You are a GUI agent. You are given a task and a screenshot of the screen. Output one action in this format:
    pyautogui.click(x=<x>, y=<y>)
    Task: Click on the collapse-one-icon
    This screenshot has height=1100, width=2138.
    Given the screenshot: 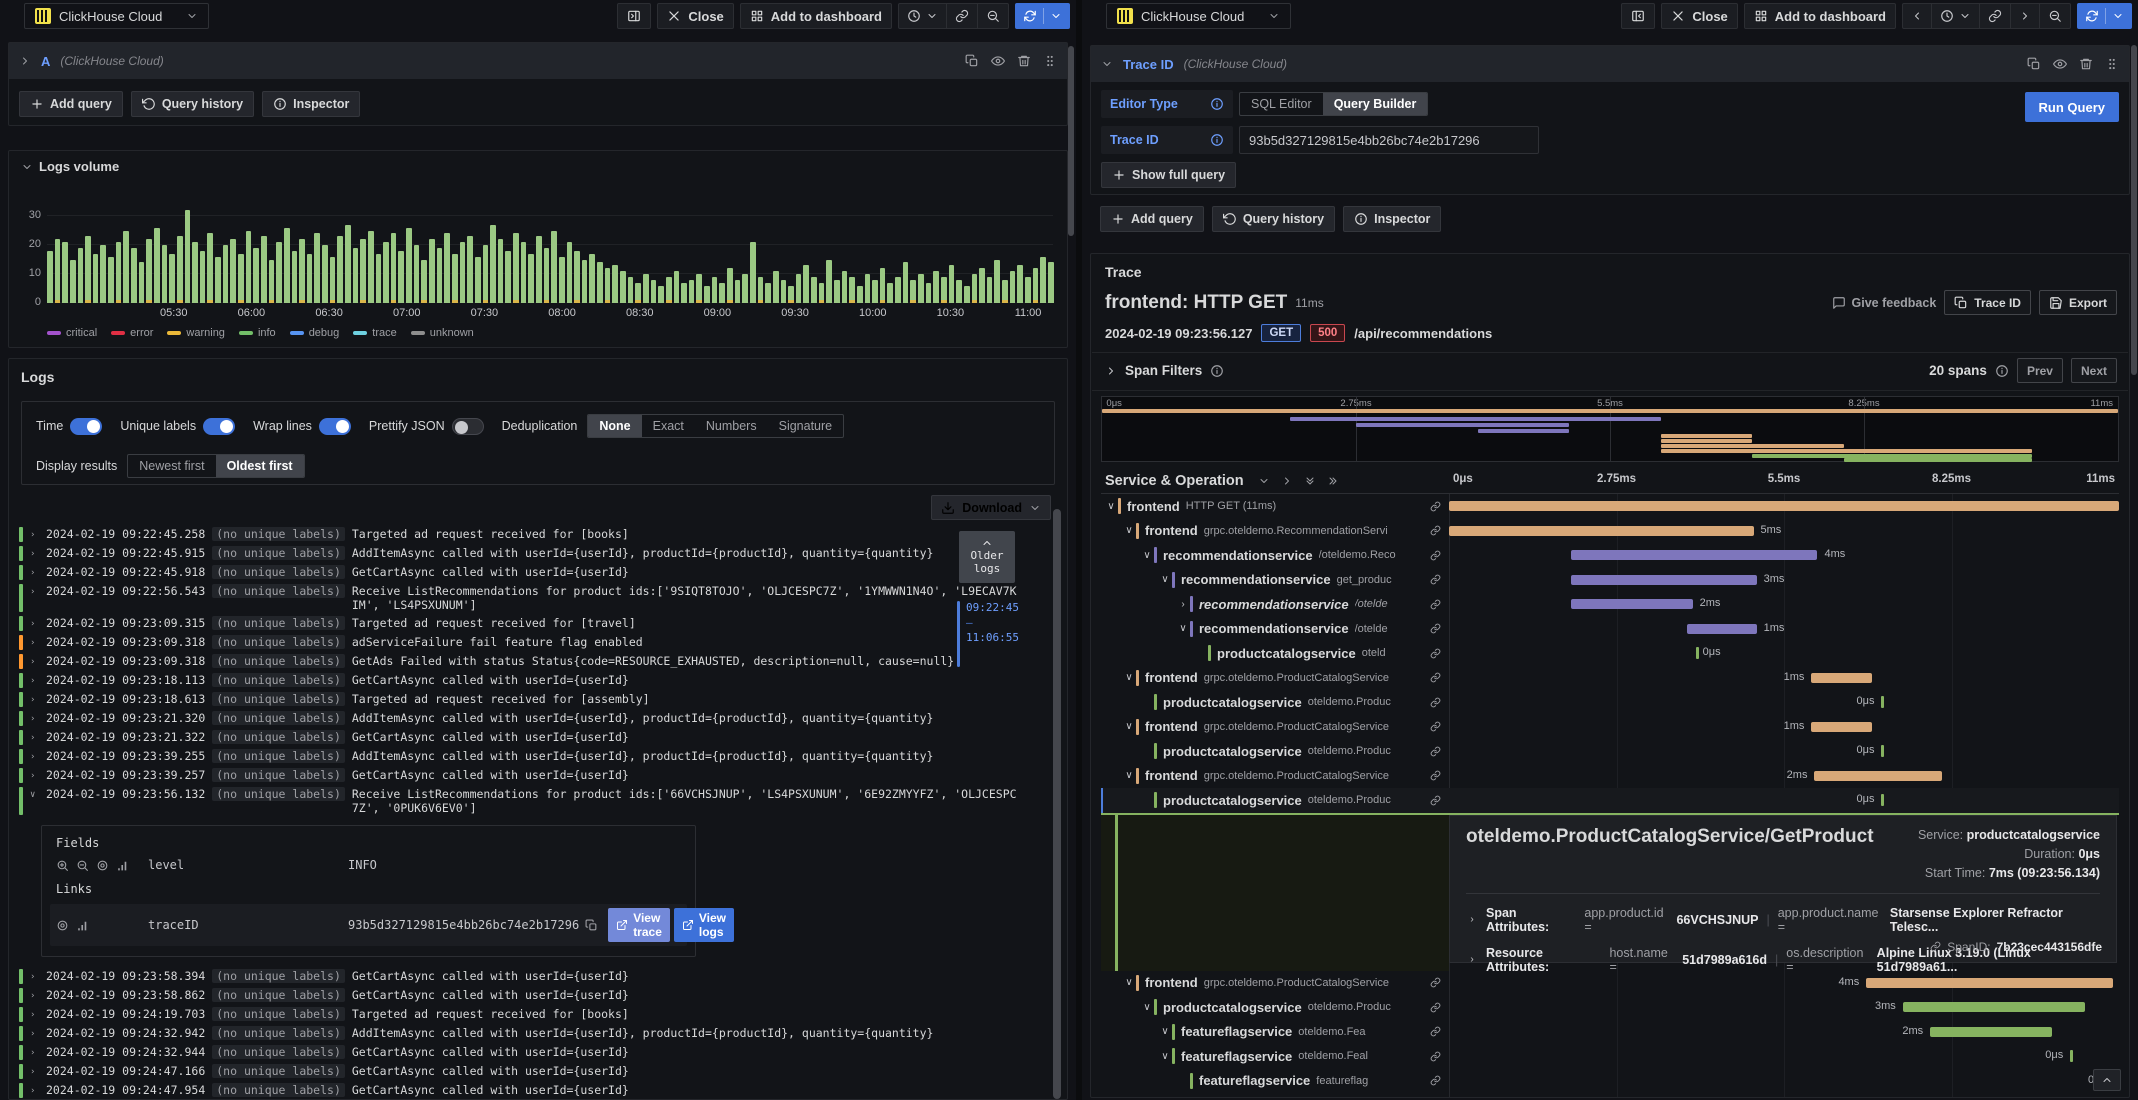 What is the action you would take?
    pyautogui.click(x=1264, y=481)
    